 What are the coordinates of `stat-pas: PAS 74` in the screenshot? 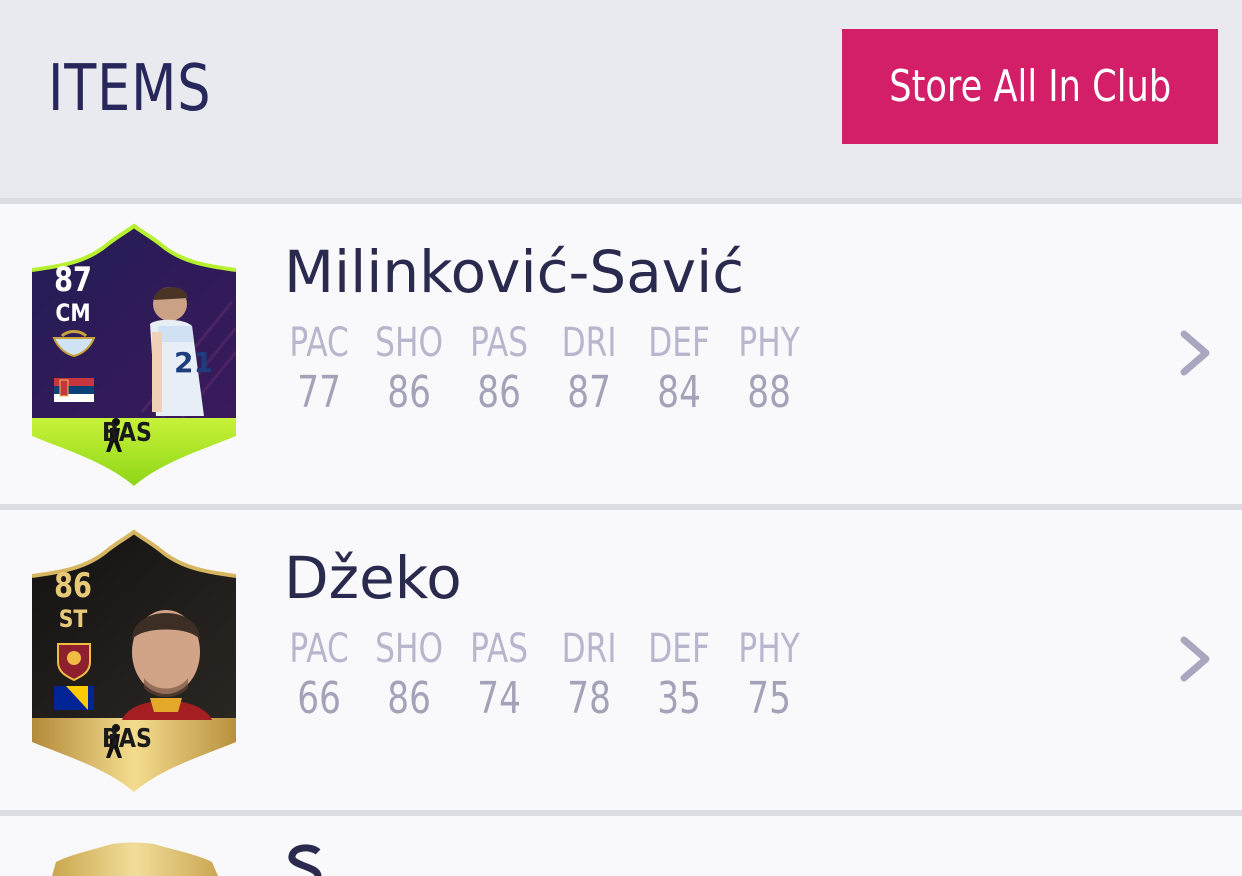 It's located at (499, 676).